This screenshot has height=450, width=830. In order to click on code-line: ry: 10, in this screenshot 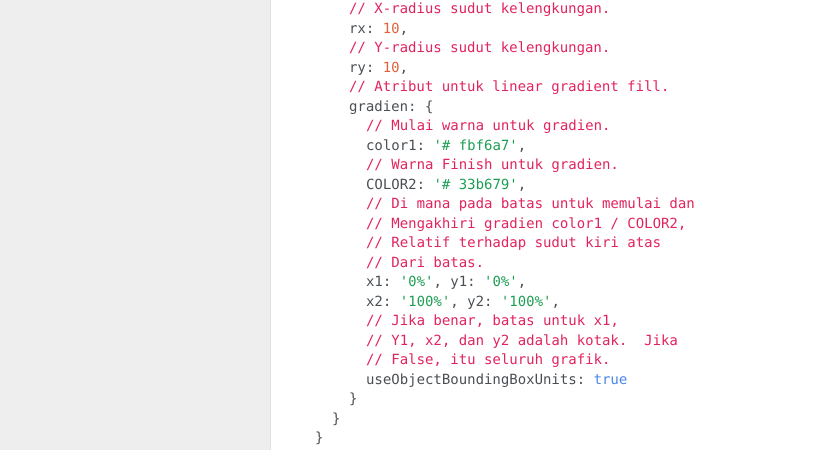, I will do `click(378, 68)`.